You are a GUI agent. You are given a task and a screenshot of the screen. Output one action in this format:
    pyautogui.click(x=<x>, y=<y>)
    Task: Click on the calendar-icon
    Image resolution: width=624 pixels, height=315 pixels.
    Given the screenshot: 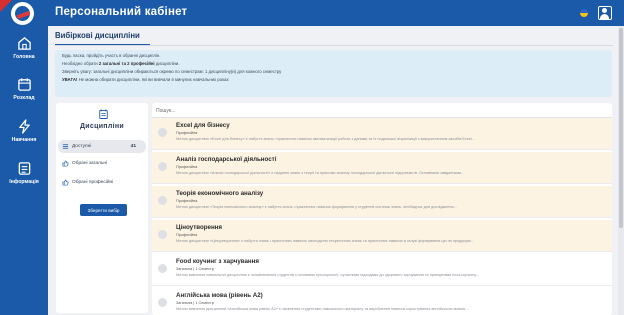 What is the action you would take?
    pyautogui.click(x=24, y=84)
    